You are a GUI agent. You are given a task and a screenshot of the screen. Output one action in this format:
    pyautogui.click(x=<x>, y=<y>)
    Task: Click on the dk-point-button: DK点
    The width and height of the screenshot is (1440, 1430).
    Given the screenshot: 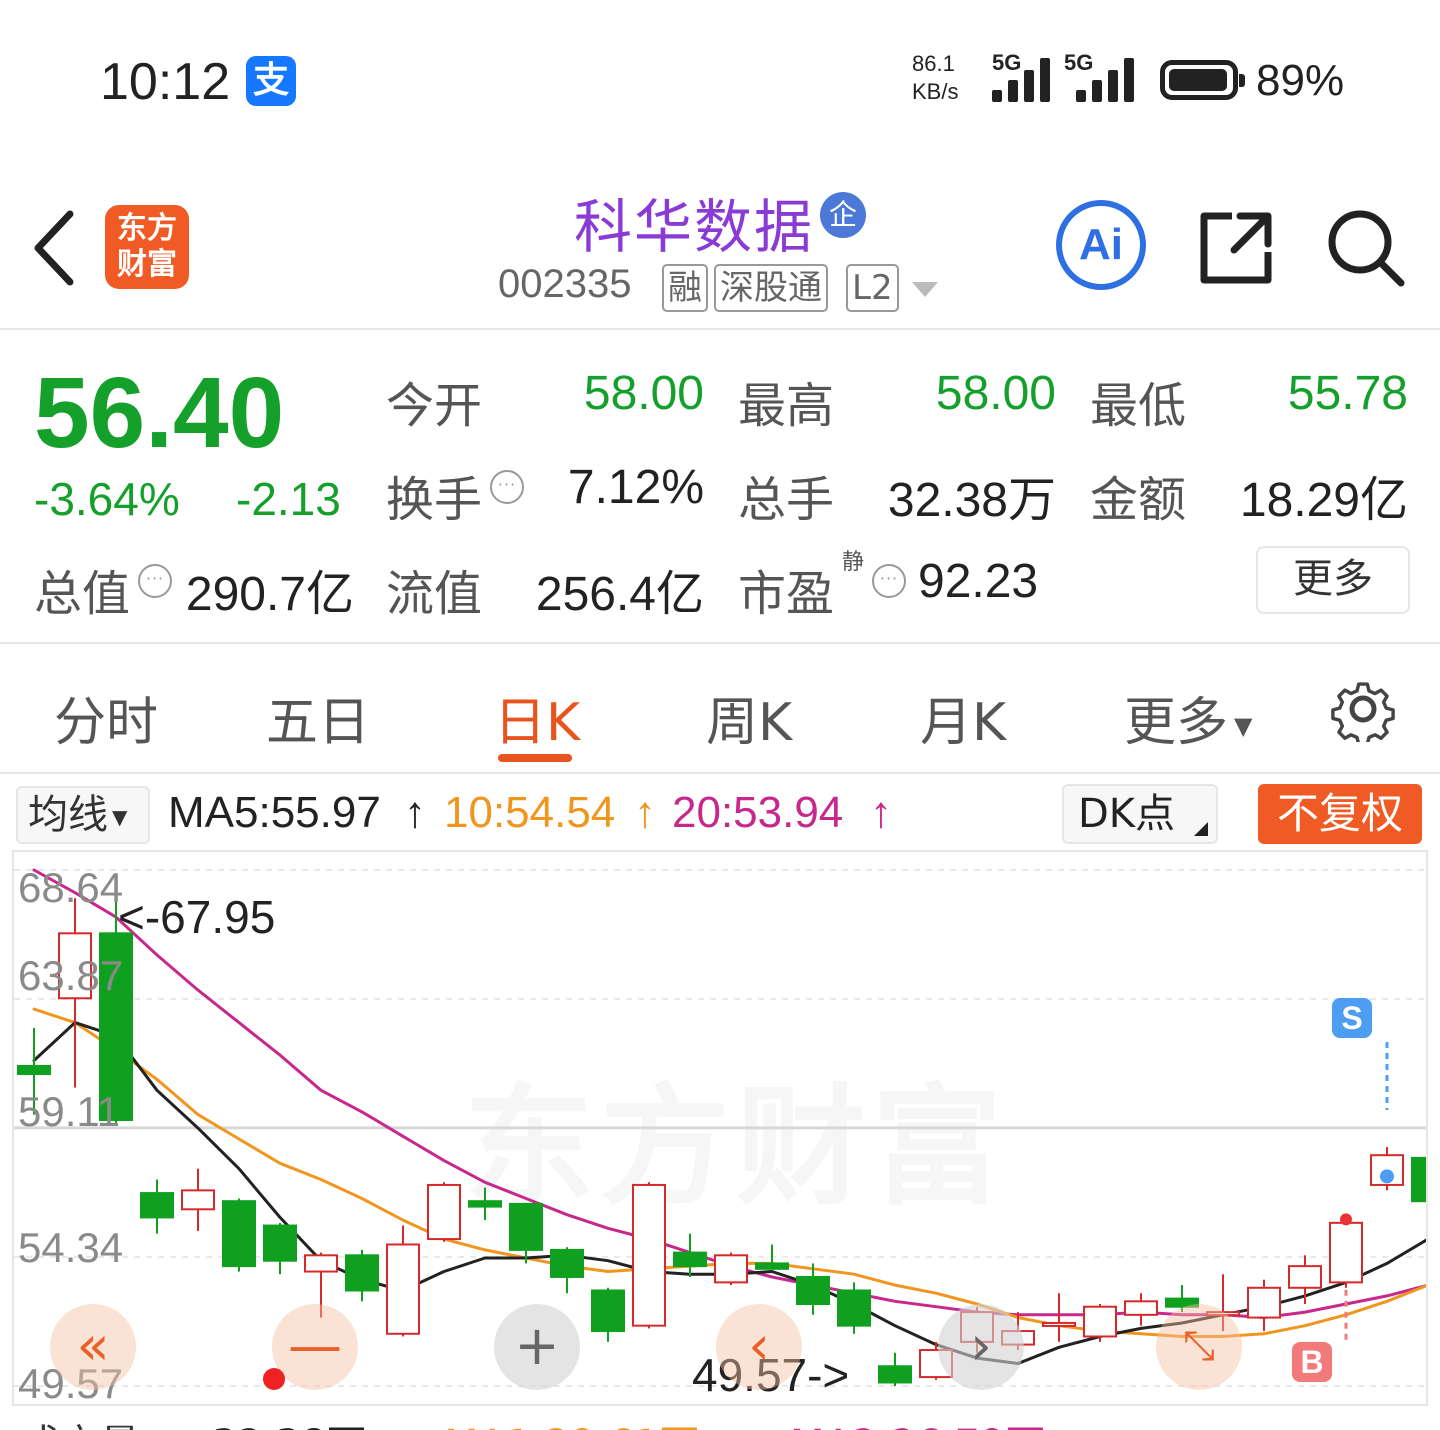 What is the action you would take?
    pyautogui.click(x=1140, y=814)
    